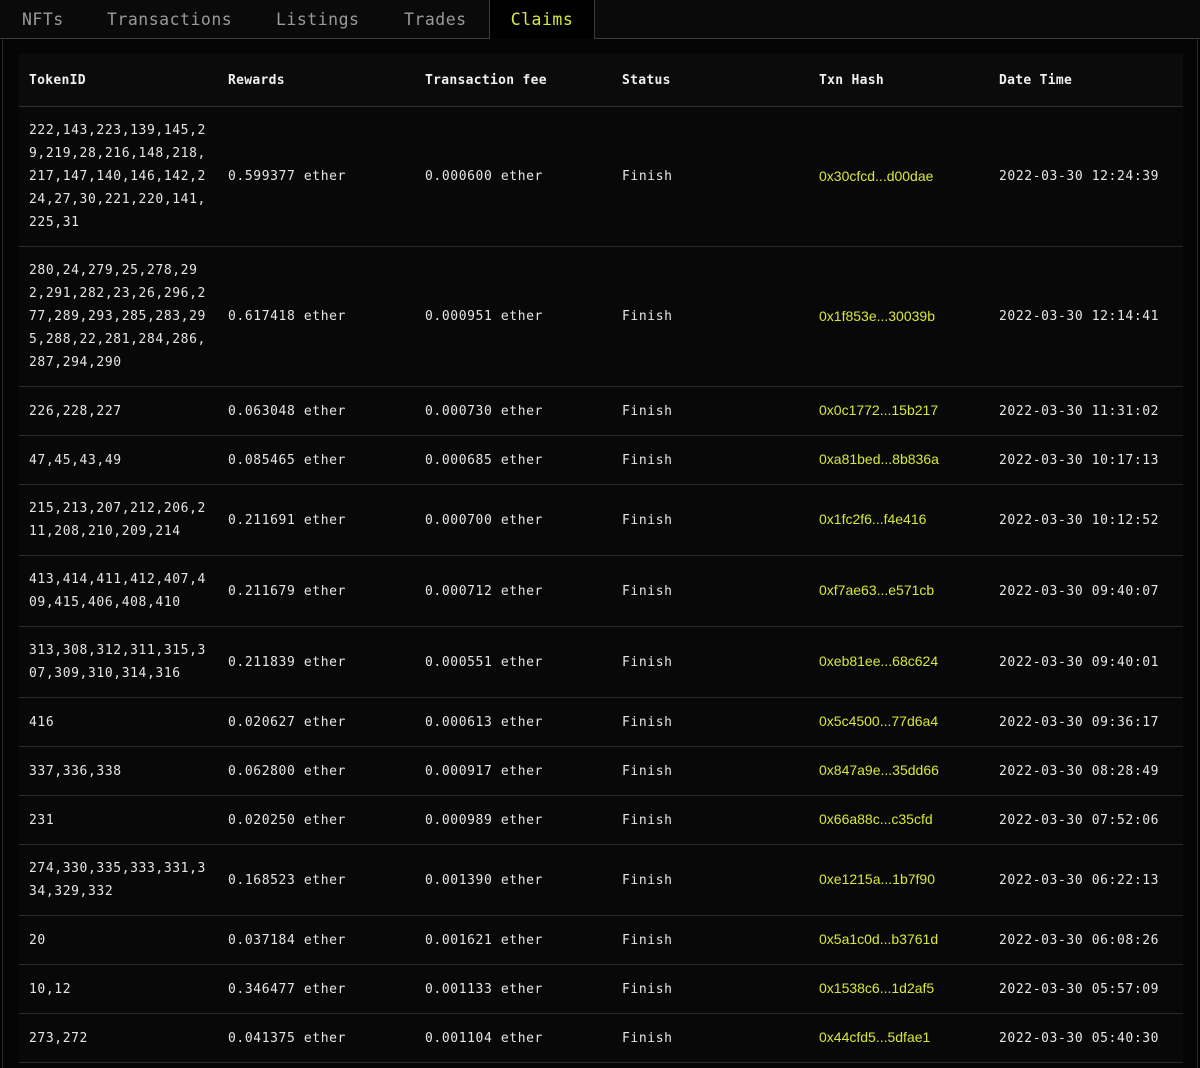  What do you see at coordinates (877, 316) in the screenshot?
I see `txn-hash-link: 0x1f853e...30039b` at bounding box center [877, 316].